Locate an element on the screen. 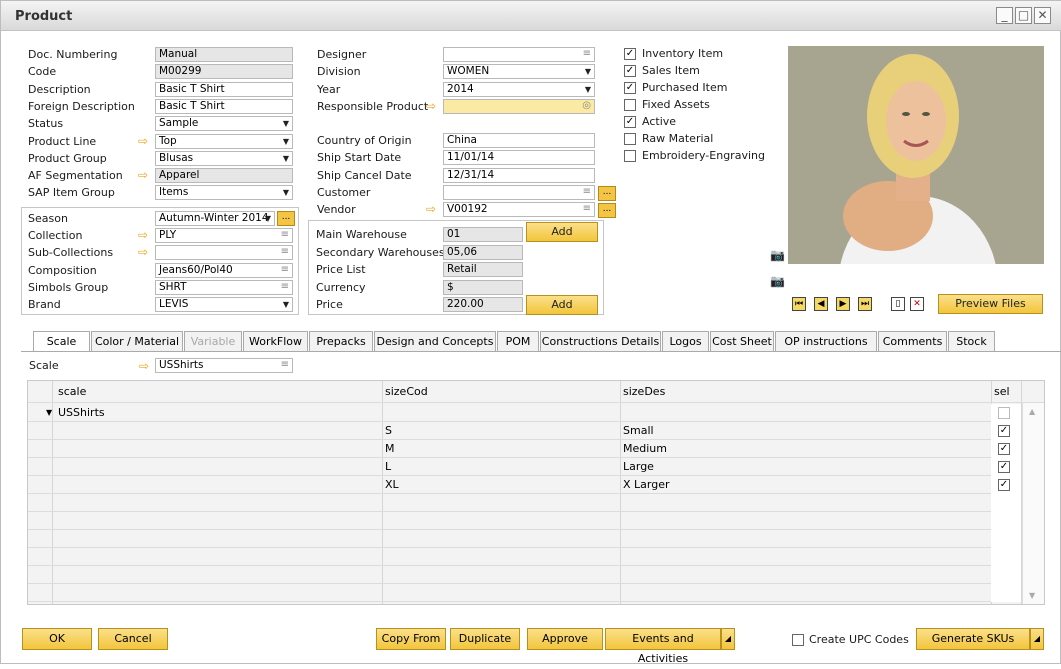 The height and width of the screenshot is (669, 1061). size-code-cell: S is located at coordinates (388, 431).